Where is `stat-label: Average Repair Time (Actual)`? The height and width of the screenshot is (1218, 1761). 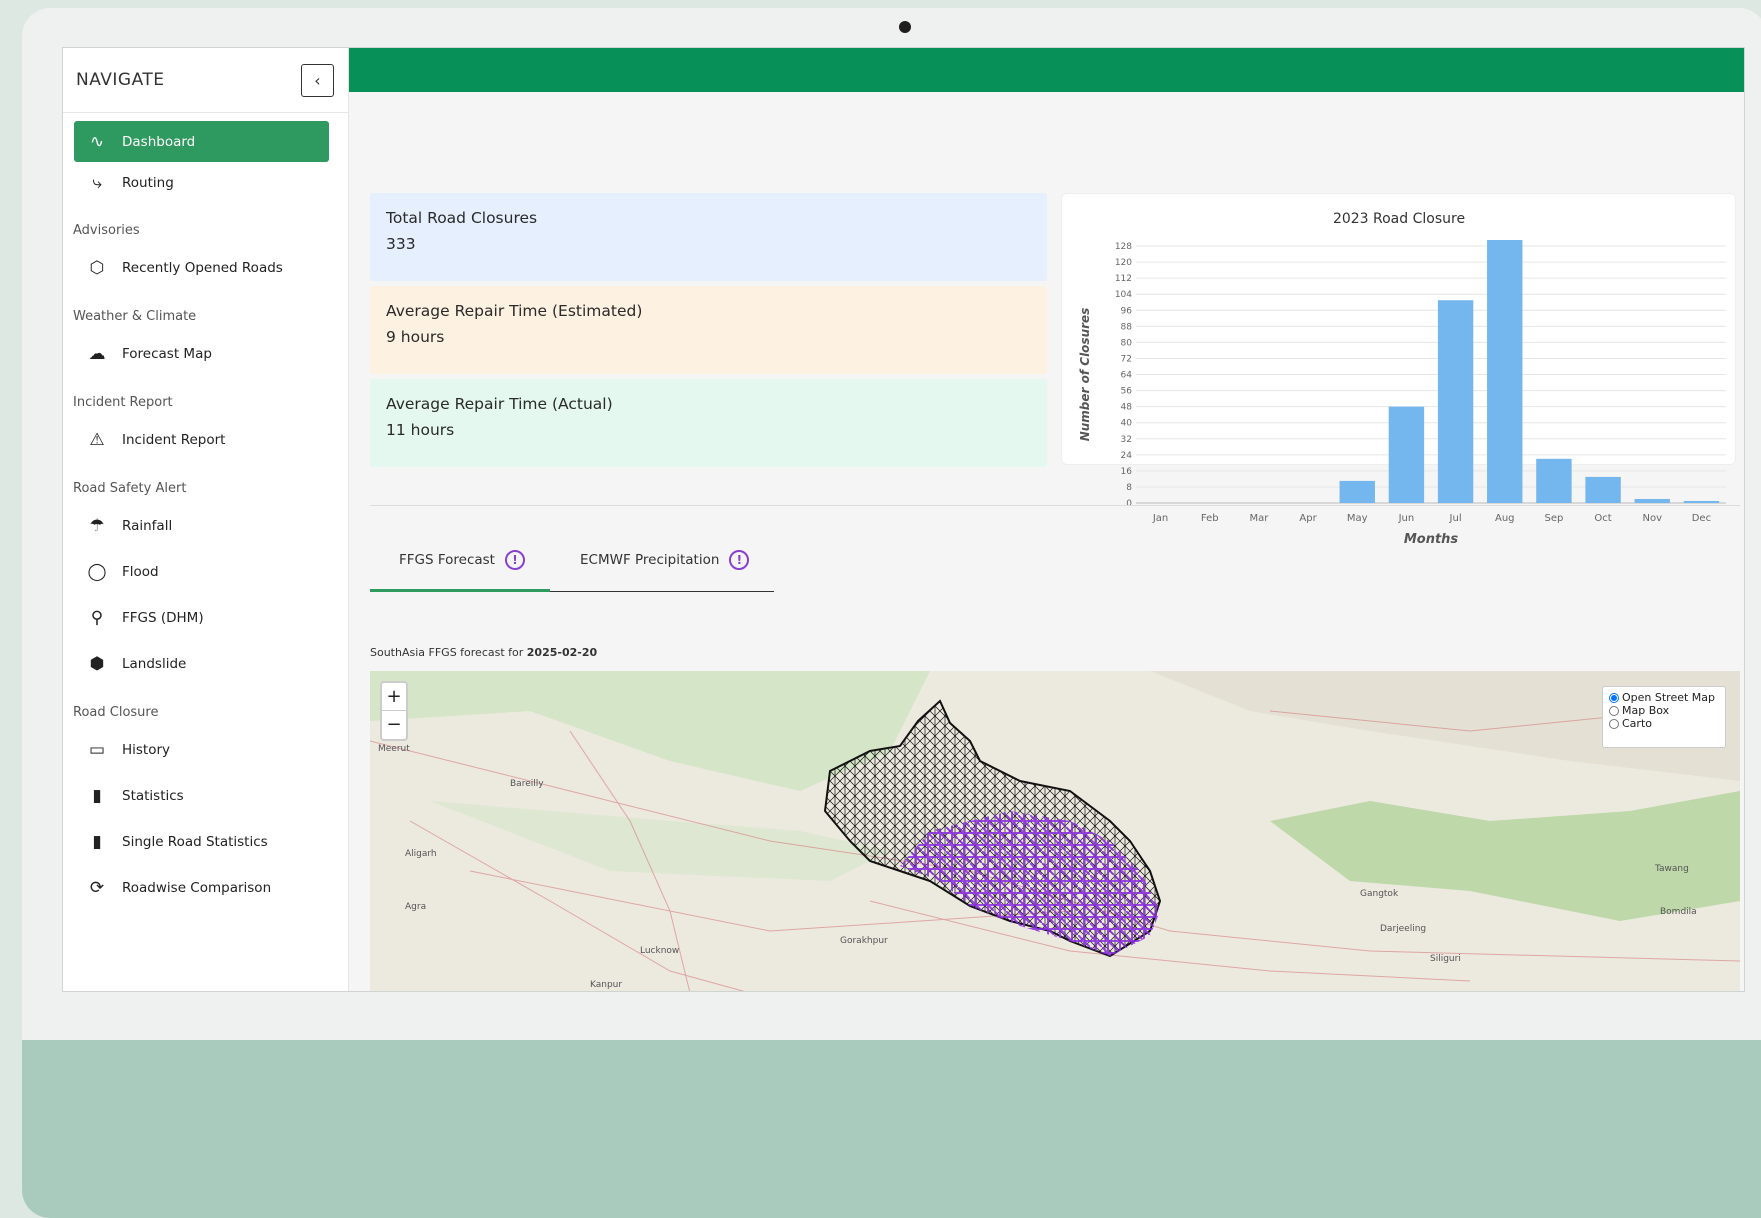
stat-label: Average Repair Time (Actual) is located at coordinates (499, 404).